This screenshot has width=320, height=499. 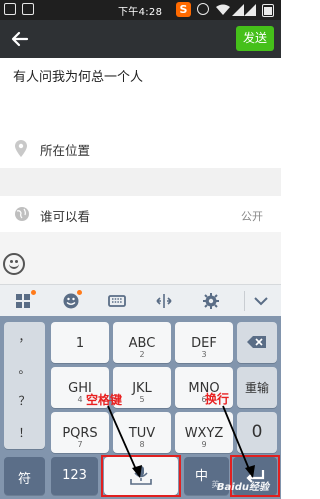 What do you see at coordinates (74, 476) in the screenshot?
I see `number-switch-key: 123` at bounding box center [74, 476].